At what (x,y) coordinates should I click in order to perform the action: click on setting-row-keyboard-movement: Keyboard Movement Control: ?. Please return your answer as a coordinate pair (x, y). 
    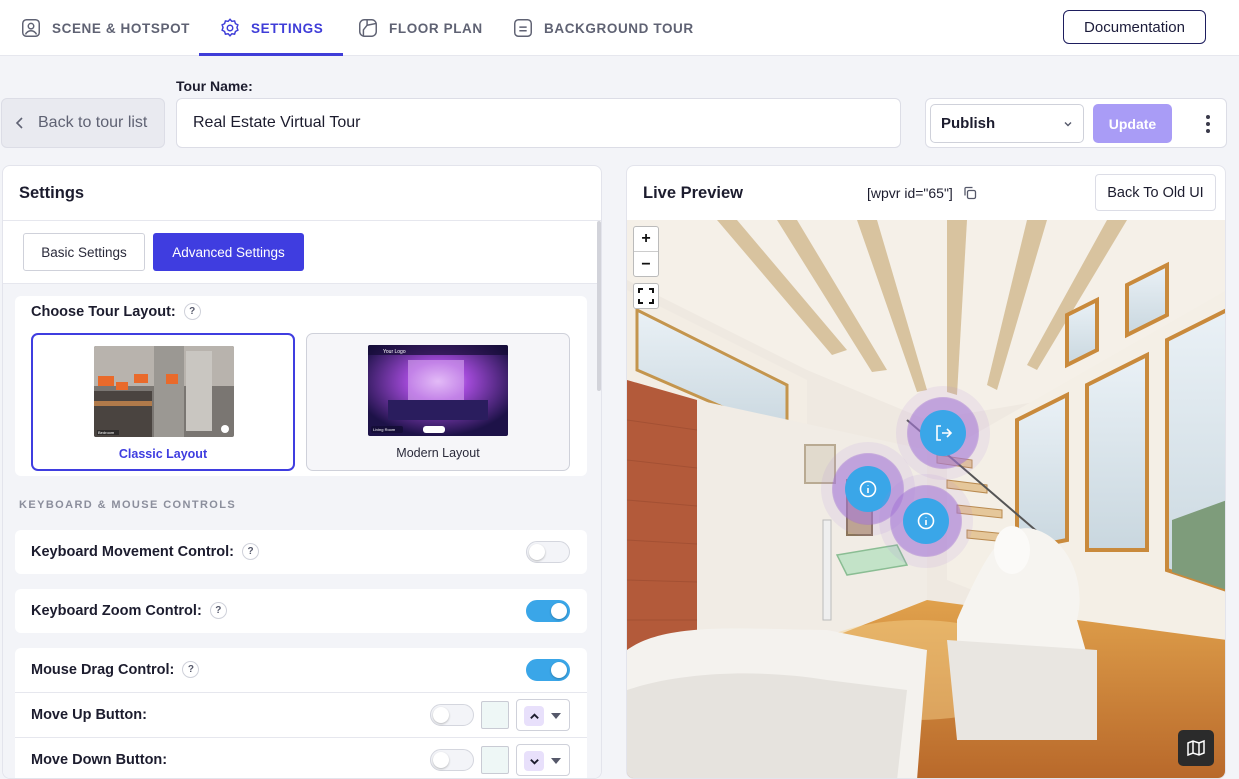
    Looking at the image, I should click on (301, 552).